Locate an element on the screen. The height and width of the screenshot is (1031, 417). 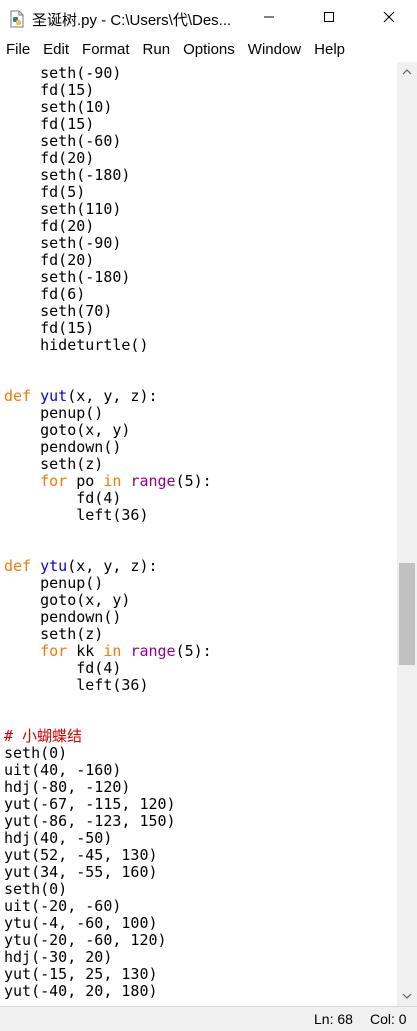
chevron-up-icon is located at coordinates (407, 72).